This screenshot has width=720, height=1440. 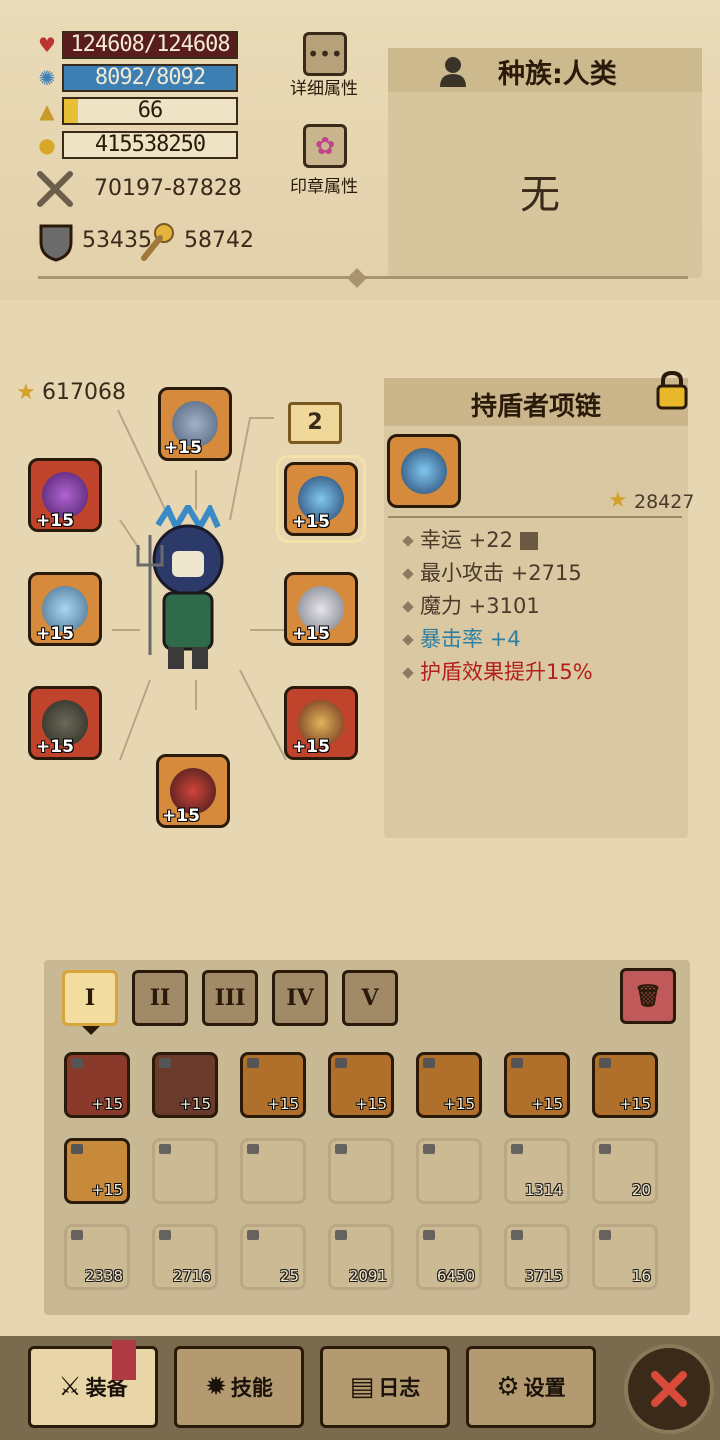 What do you see at coordinates (251, 1388) in the screenshot?
I see `nav-skill-label: 技能` at bounding box center [251, 1388].